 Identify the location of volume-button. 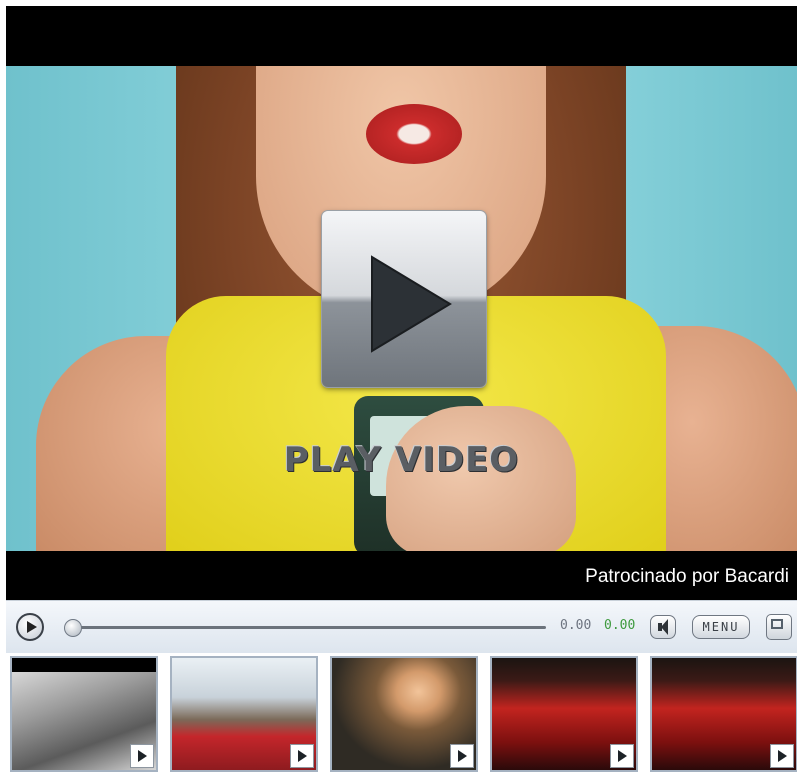
(663, 627).